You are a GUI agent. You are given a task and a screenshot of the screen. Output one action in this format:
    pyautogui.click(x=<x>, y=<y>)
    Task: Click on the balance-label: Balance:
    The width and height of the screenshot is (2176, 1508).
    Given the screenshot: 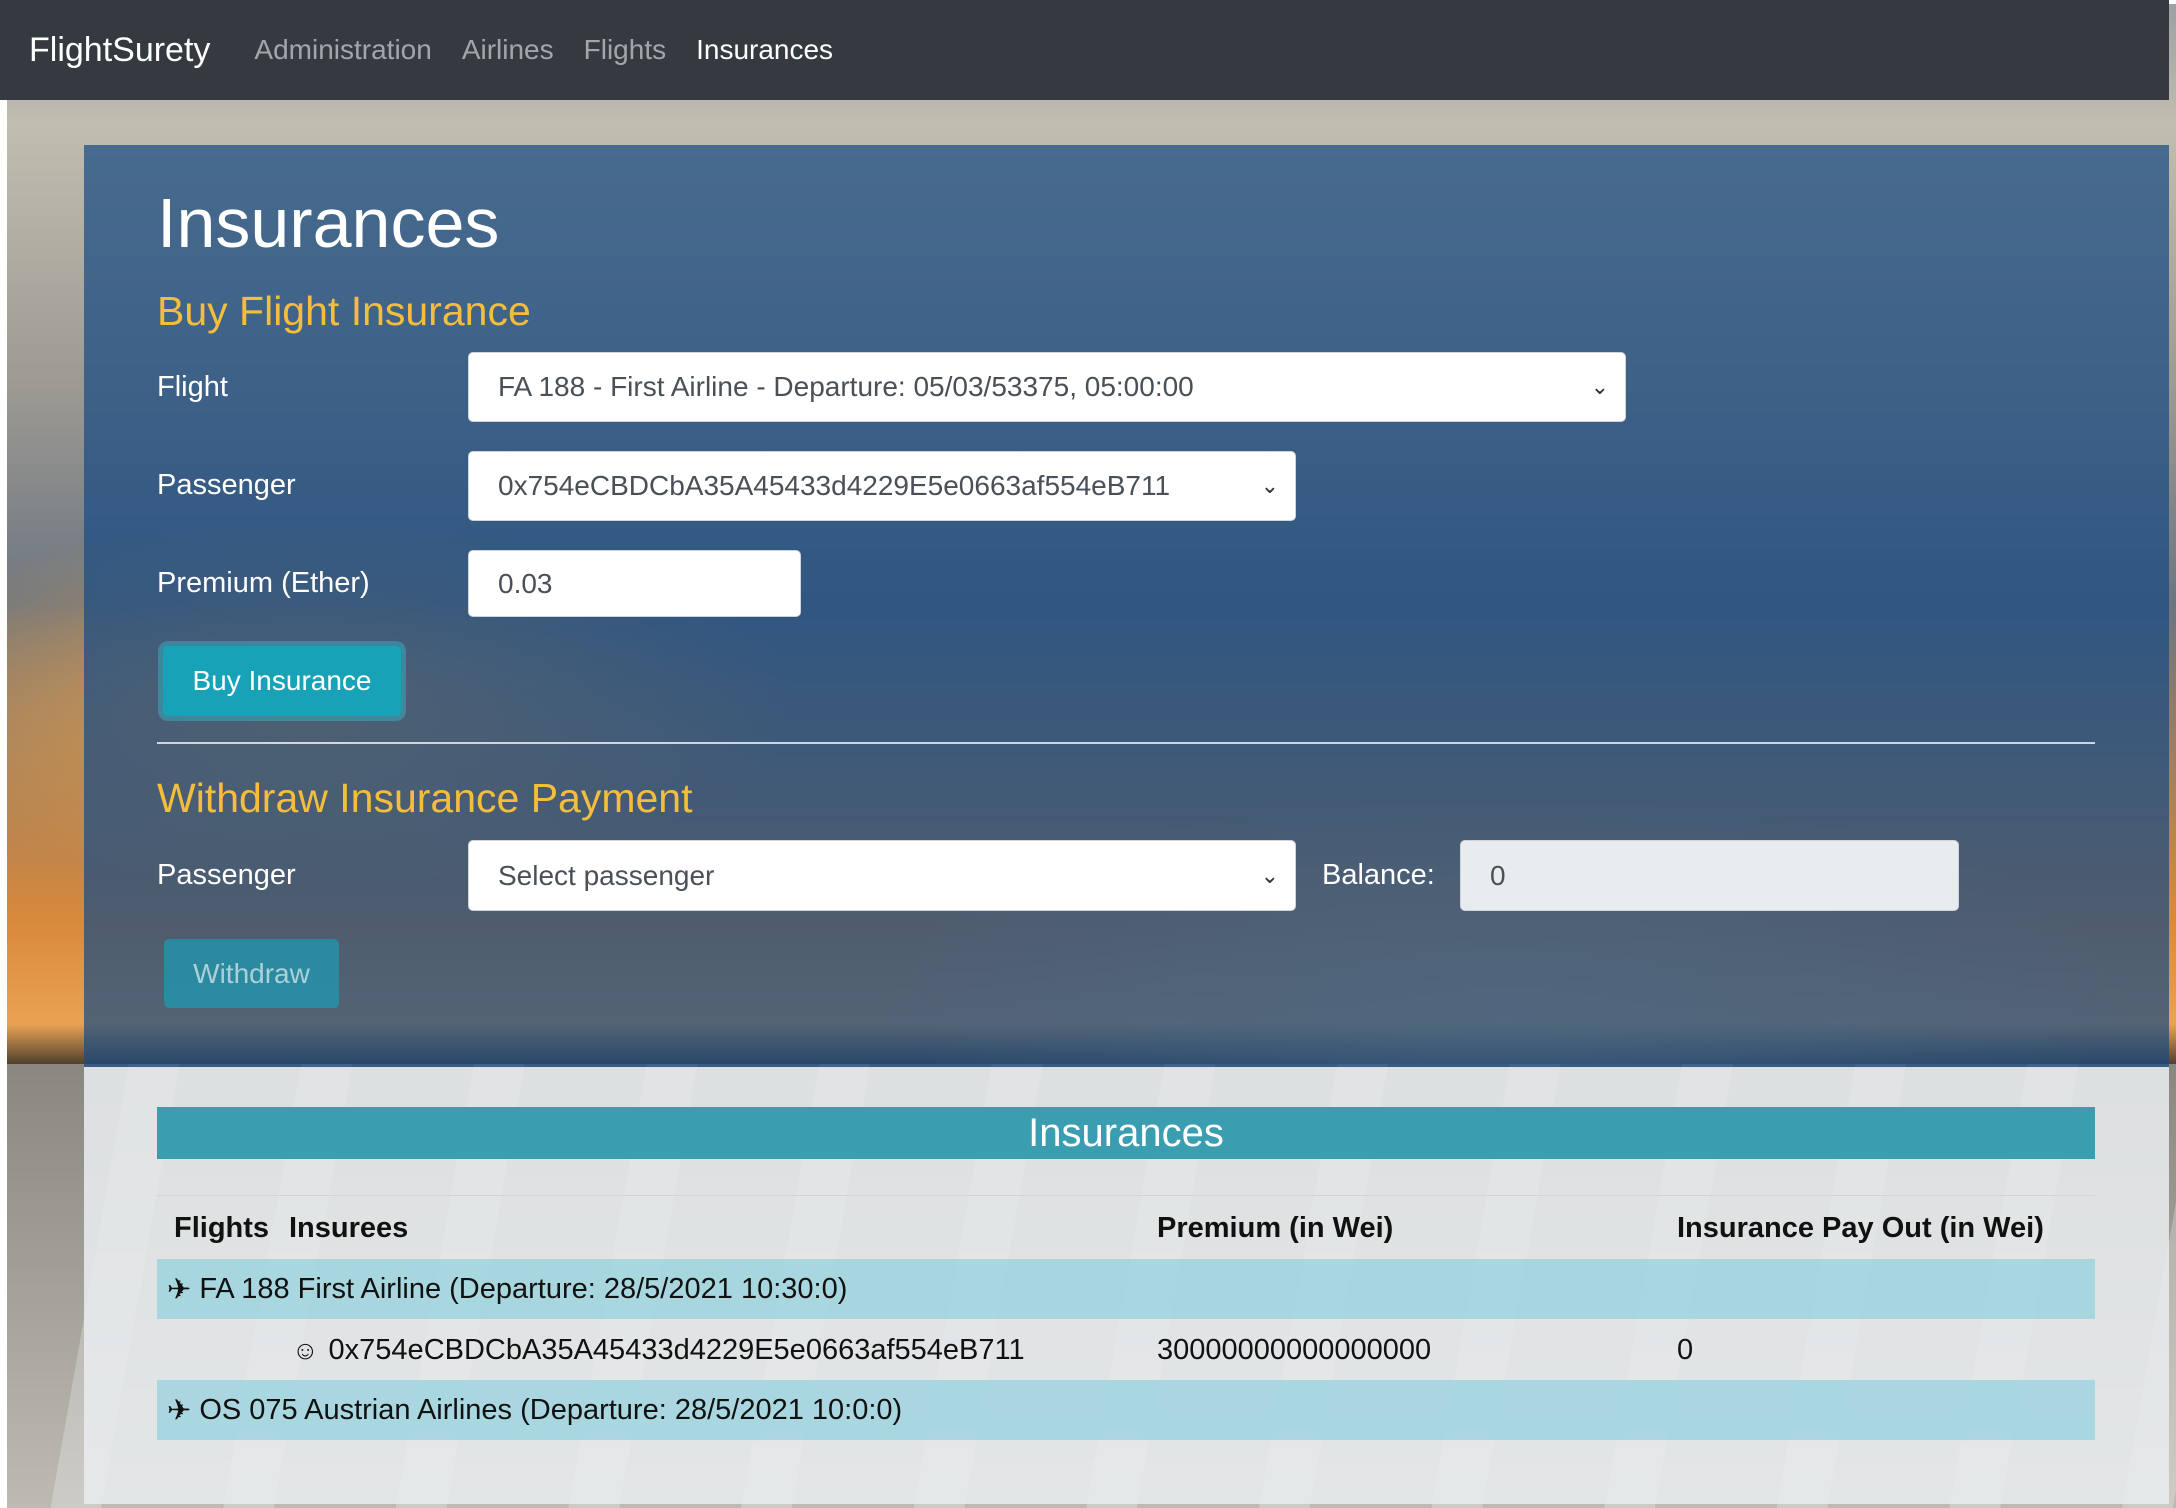 What is the action you would take?
    pyautogui.click(x=1378, y=875)
    